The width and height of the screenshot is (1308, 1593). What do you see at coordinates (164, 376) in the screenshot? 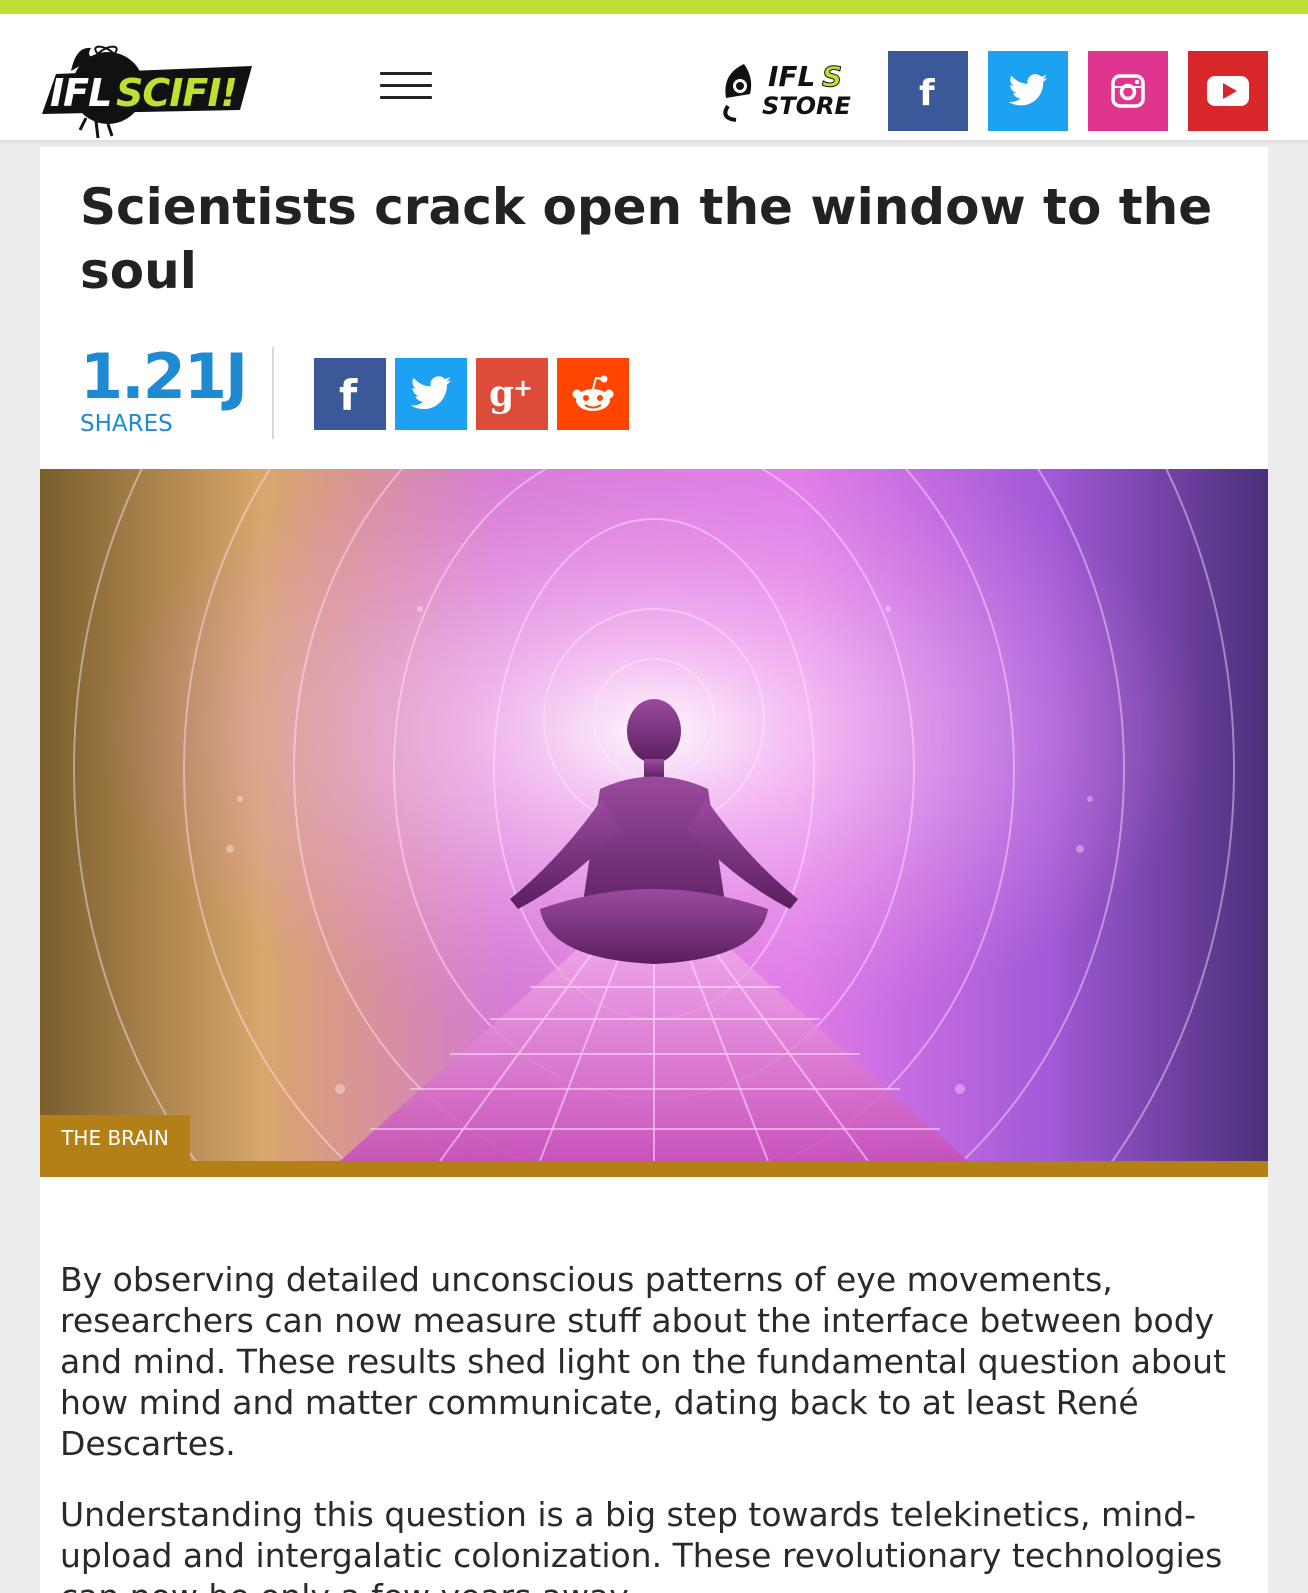
I see `share-count: 1.21J` at bounding box center [164, 376].